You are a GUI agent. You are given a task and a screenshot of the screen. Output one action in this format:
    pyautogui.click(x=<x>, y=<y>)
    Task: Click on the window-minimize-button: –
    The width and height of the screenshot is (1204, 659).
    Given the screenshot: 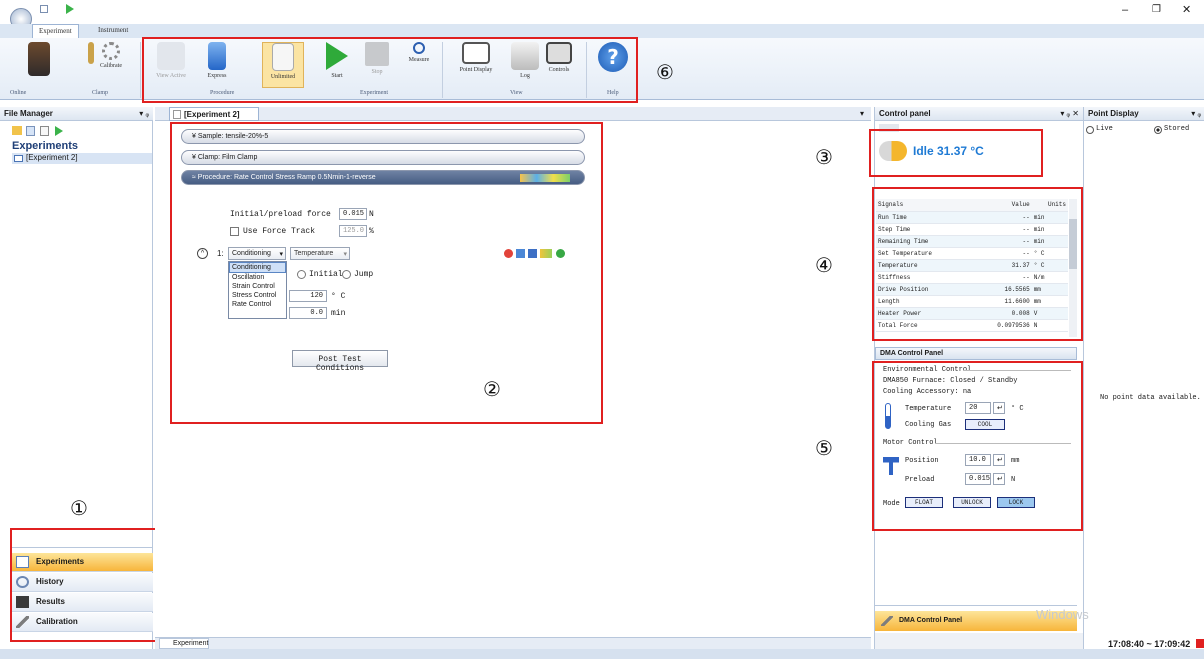 What is the action you would take?
    pyautogui.click(x=1125, y=10)
    